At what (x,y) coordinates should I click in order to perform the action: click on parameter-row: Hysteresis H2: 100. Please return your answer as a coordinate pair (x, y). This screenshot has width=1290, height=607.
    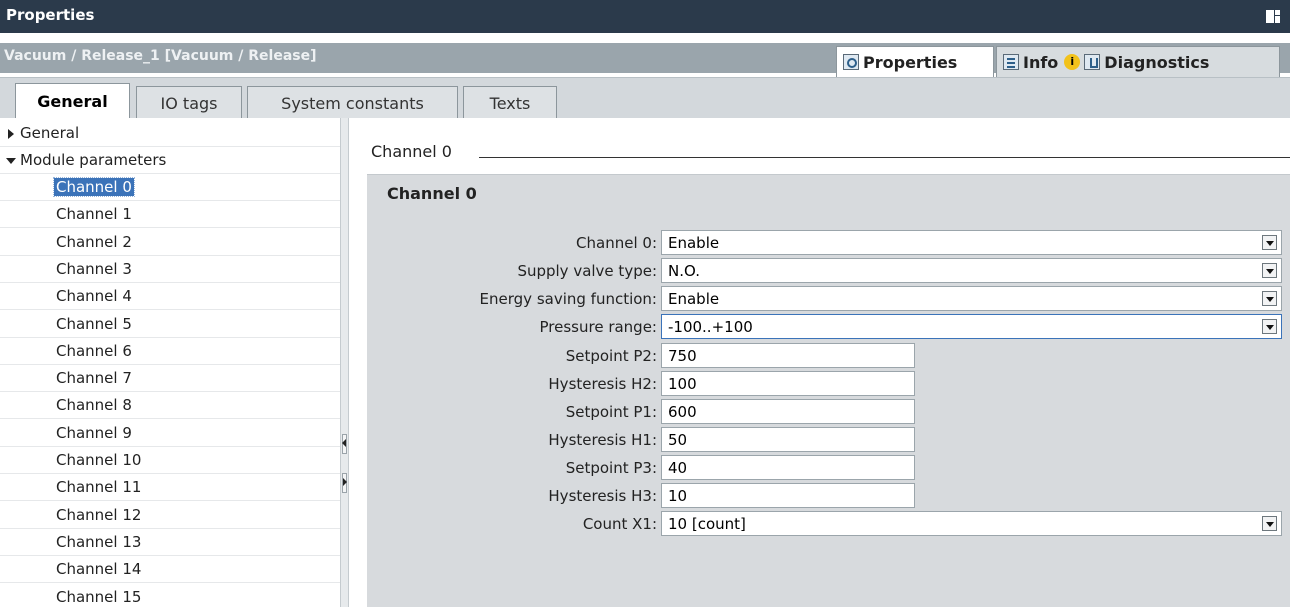
    Looking at the image, I should click on (828, 383).